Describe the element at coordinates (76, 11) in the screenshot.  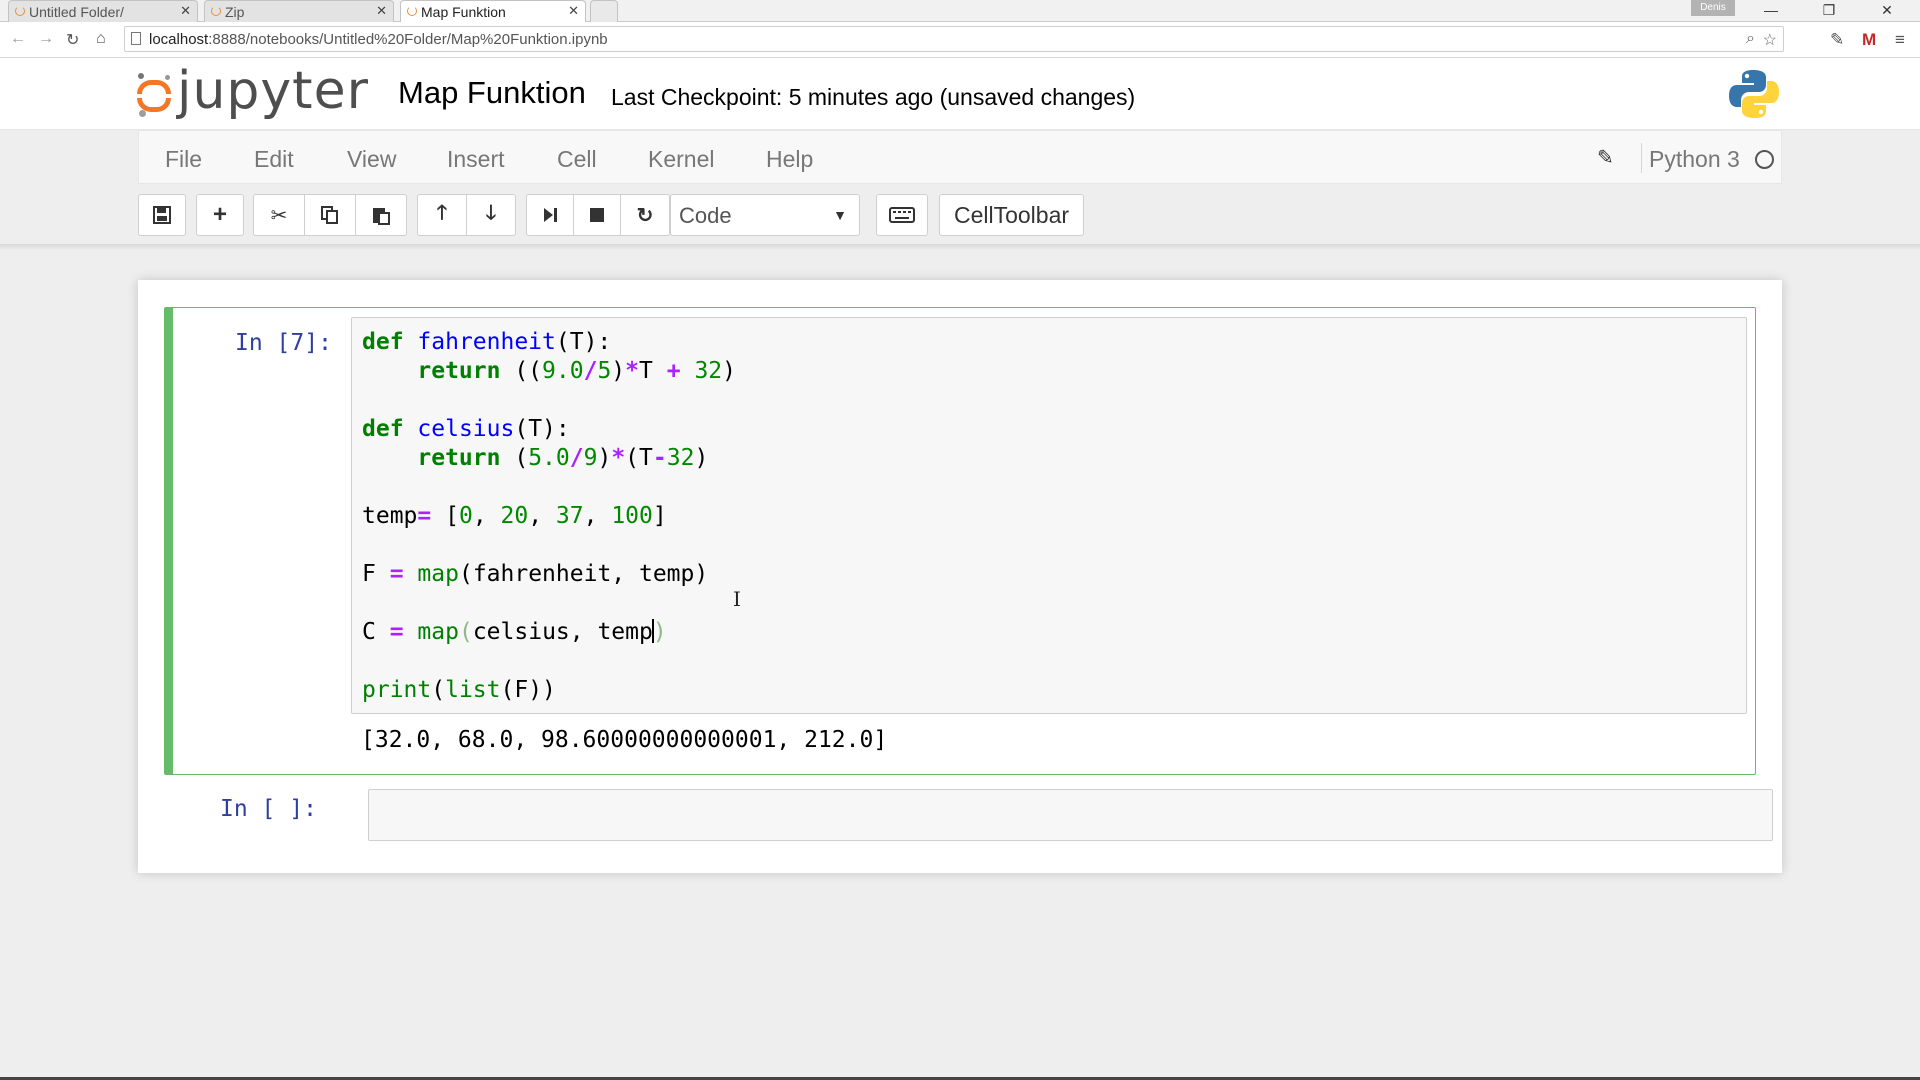
I see `tab-label: Untitled Folder/` at that location.